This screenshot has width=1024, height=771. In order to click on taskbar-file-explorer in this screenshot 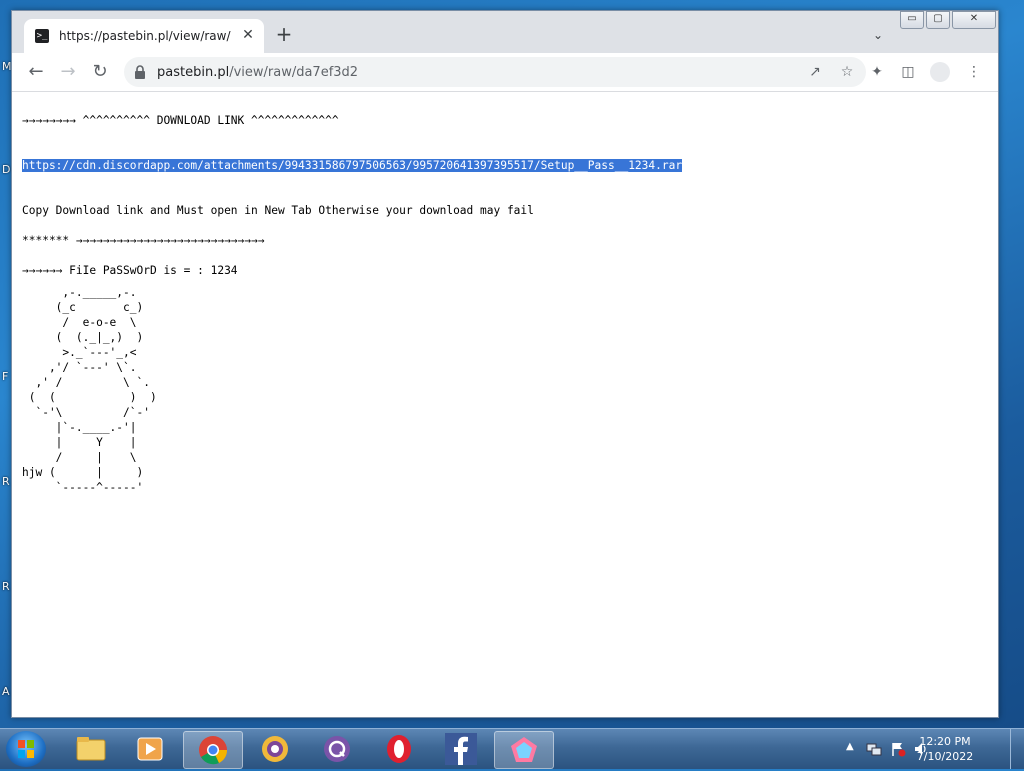, I will do `click(91, 749)`.